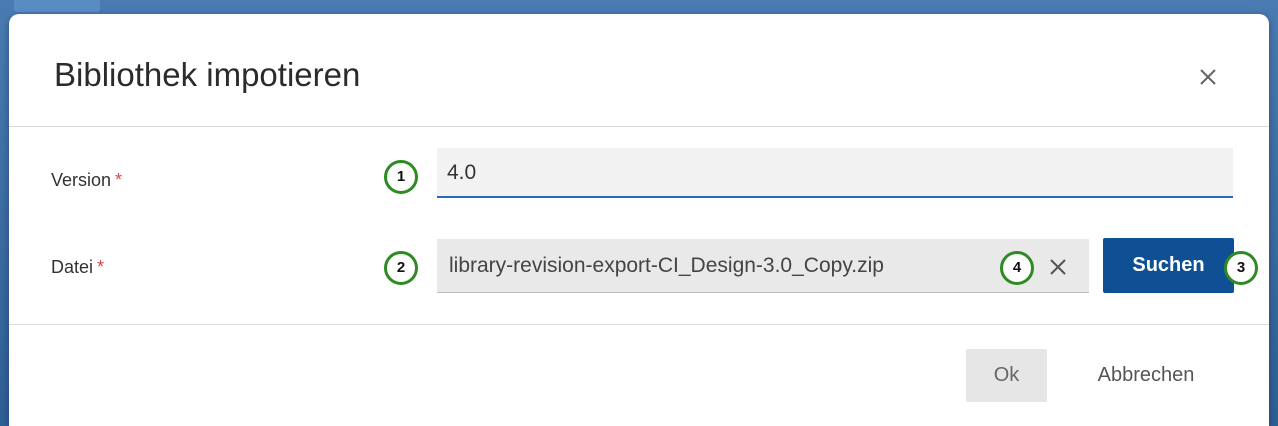 This screenshot has height=426, width=1278. I want to click on background-tab, so click(57, 6).